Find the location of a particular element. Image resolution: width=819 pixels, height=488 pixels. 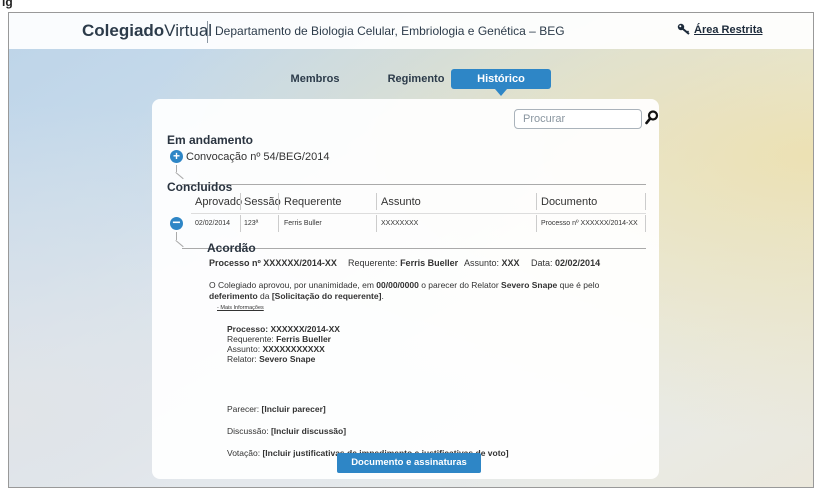

tab-historico-label: Histórico is located at coordinates (501, 79).